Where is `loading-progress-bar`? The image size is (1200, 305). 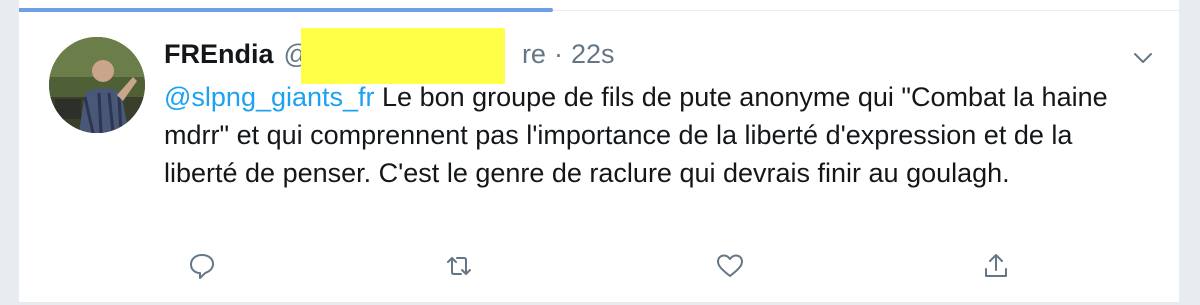
loading-progress-bar is located at coordinates (599, 6).